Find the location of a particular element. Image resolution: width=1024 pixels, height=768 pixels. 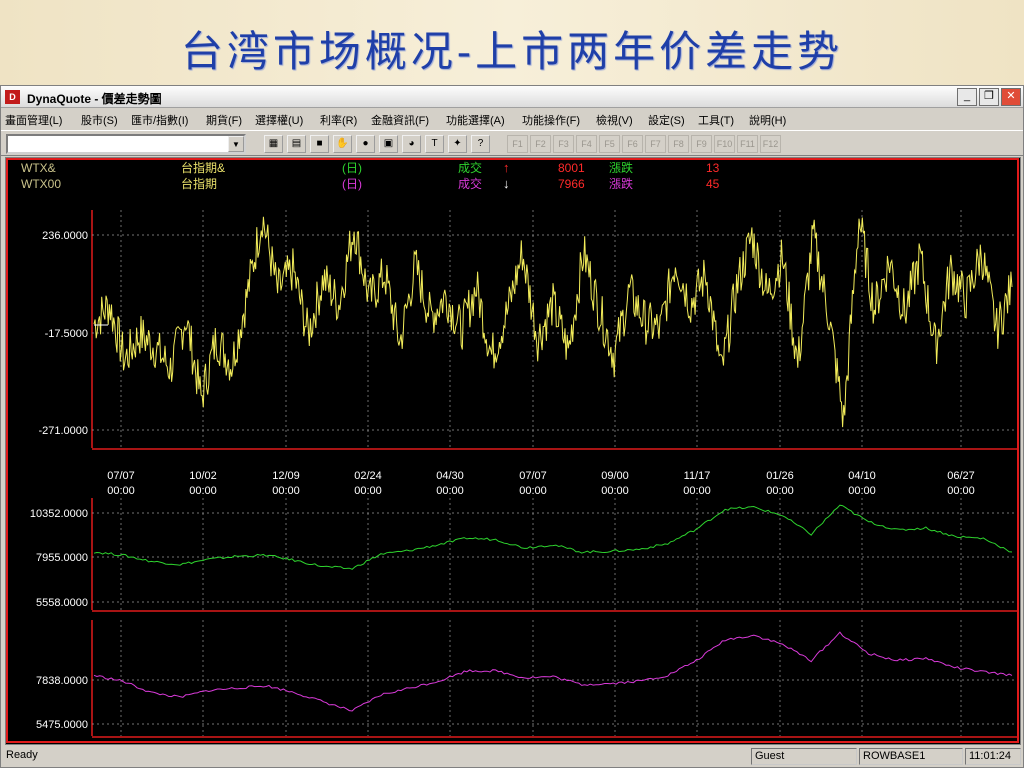

menu-item-5: 利率(R) is located at coordinates (338, 120).